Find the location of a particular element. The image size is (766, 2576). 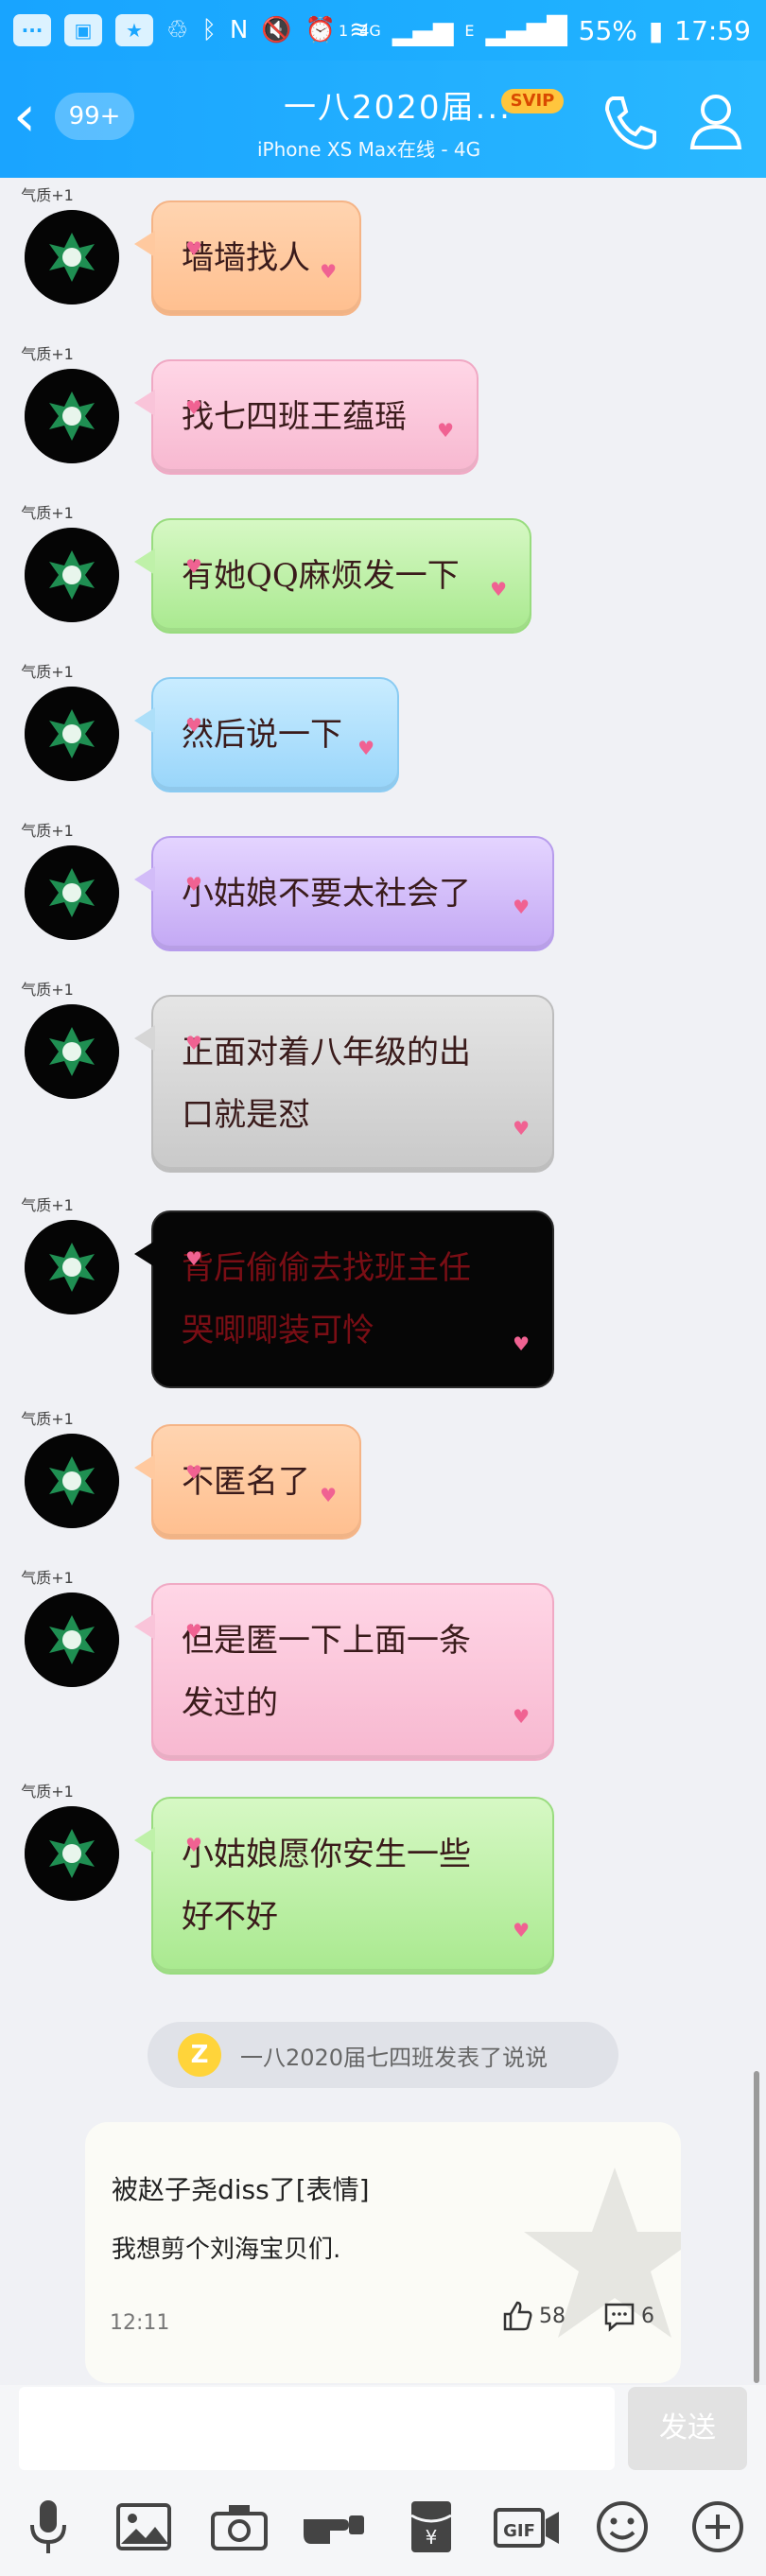

message-app-icon: ··· is located at coordinates (32, 30).